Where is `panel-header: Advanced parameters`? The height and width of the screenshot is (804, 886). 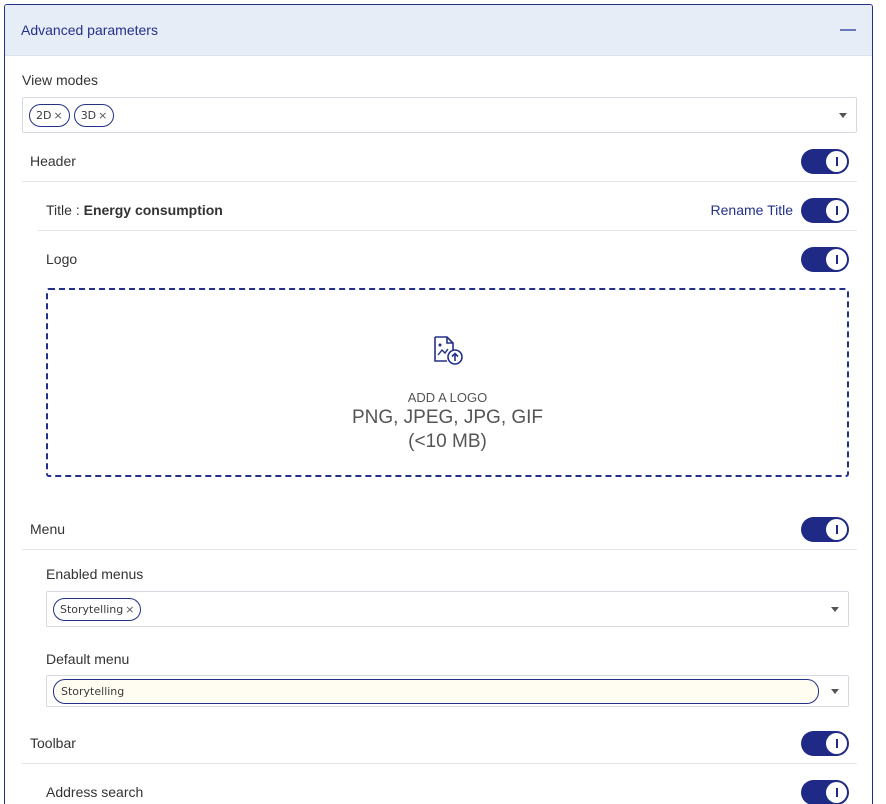
panel-header: Advanced parameters is located at coordinates (438, 30).